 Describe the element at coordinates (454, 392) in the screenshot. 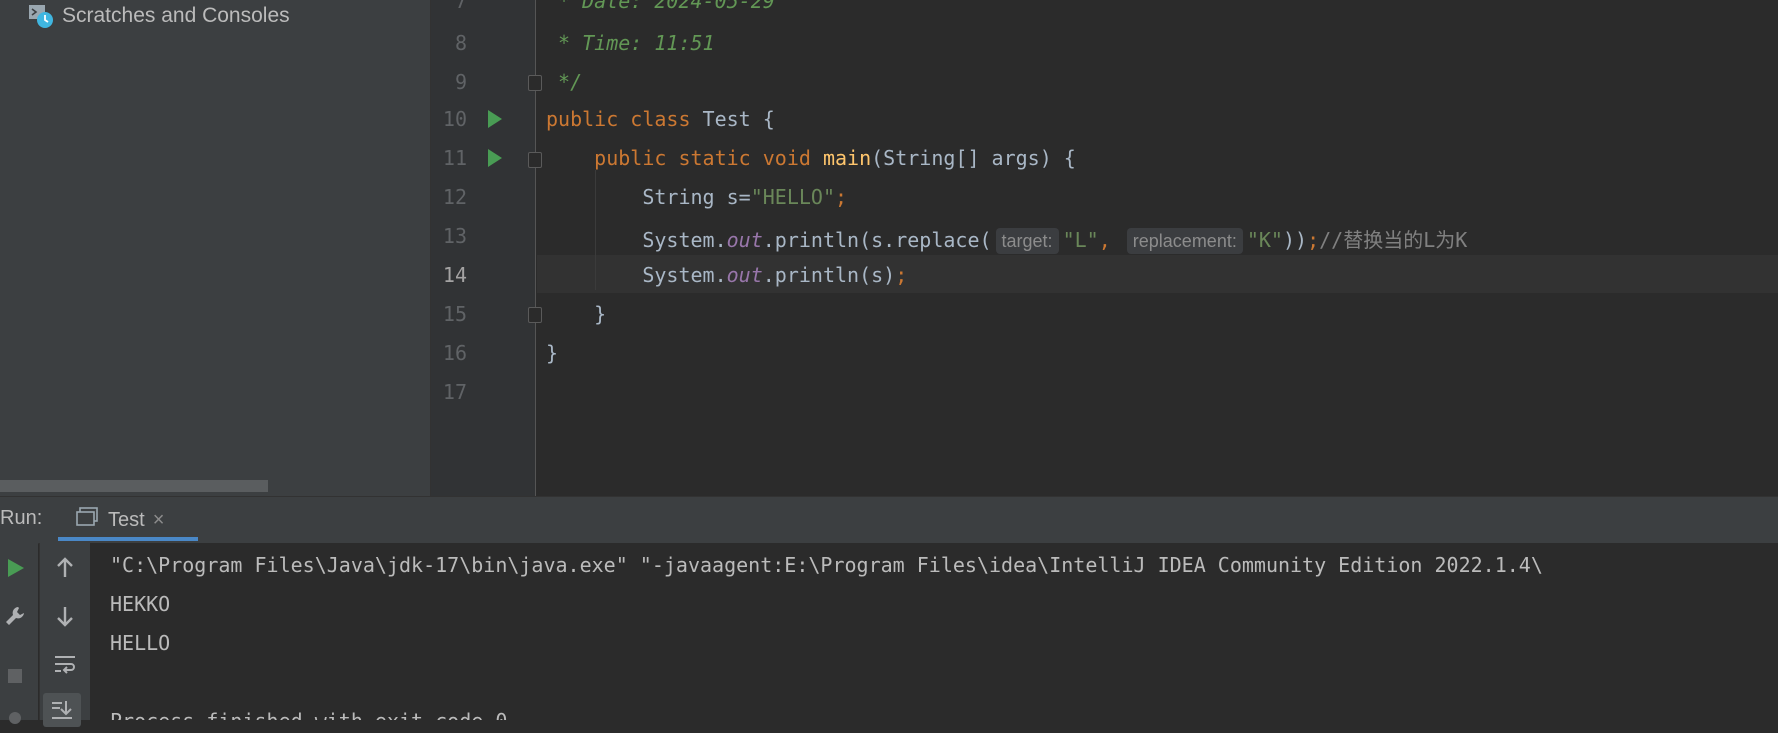

I see `line-number: 17` at that location.